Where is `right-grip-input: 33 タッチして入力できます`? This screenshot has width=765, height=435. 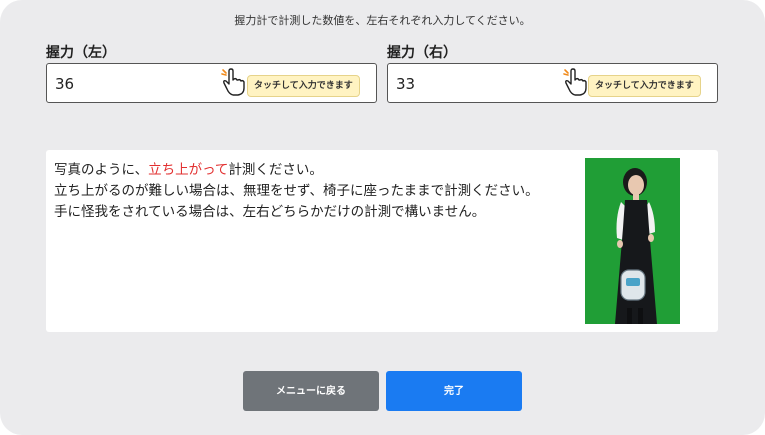 right-grip-input: 33 タッチして入力できます is located at coordinates (552, 83).